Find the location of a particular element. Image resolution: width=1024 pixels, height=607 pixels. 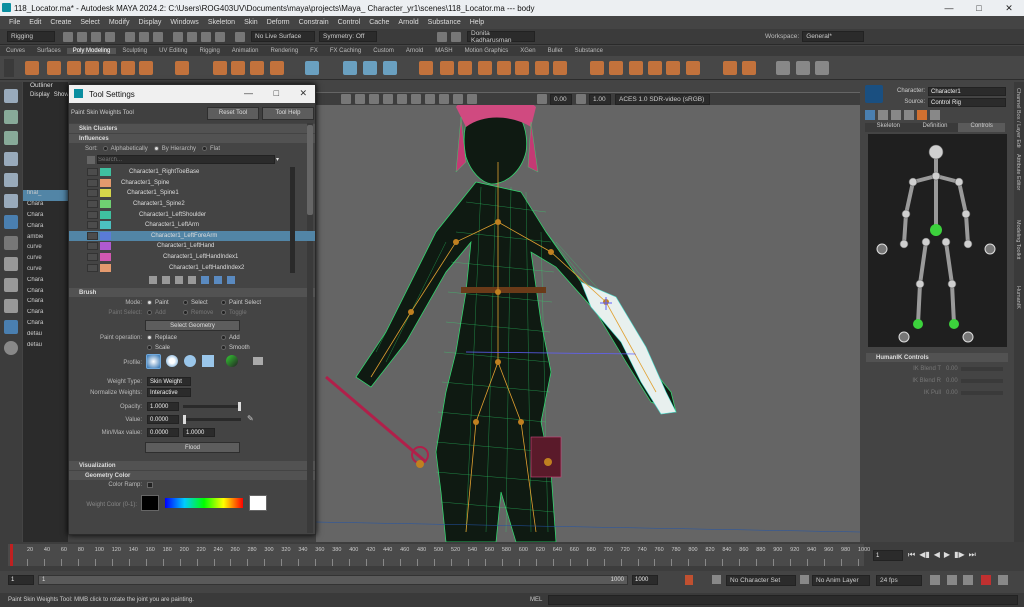

outliner-display-menu: Display is located at coordinates (40, 97).